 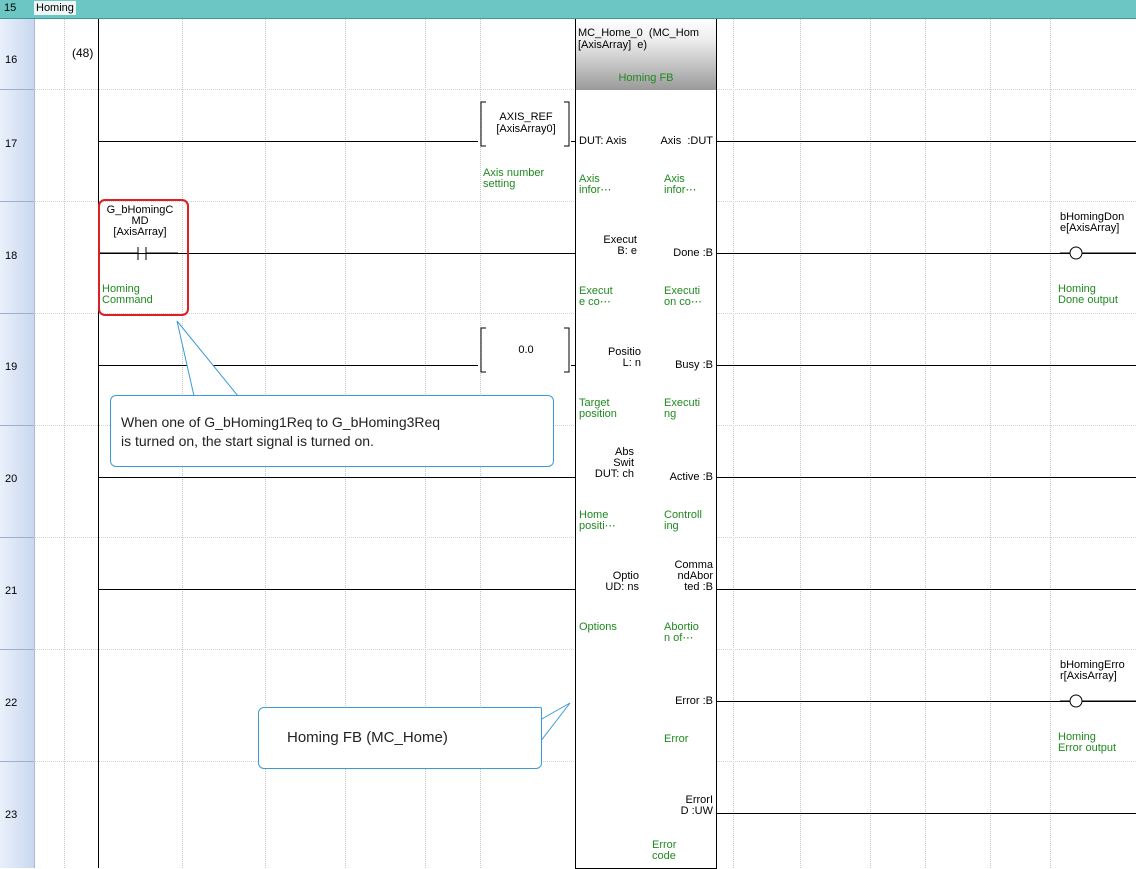 What do you see at coordinates (646, 78) in the screenshot?
I see `fb-type-label: Homing FB` at bounding box center [646, 78].